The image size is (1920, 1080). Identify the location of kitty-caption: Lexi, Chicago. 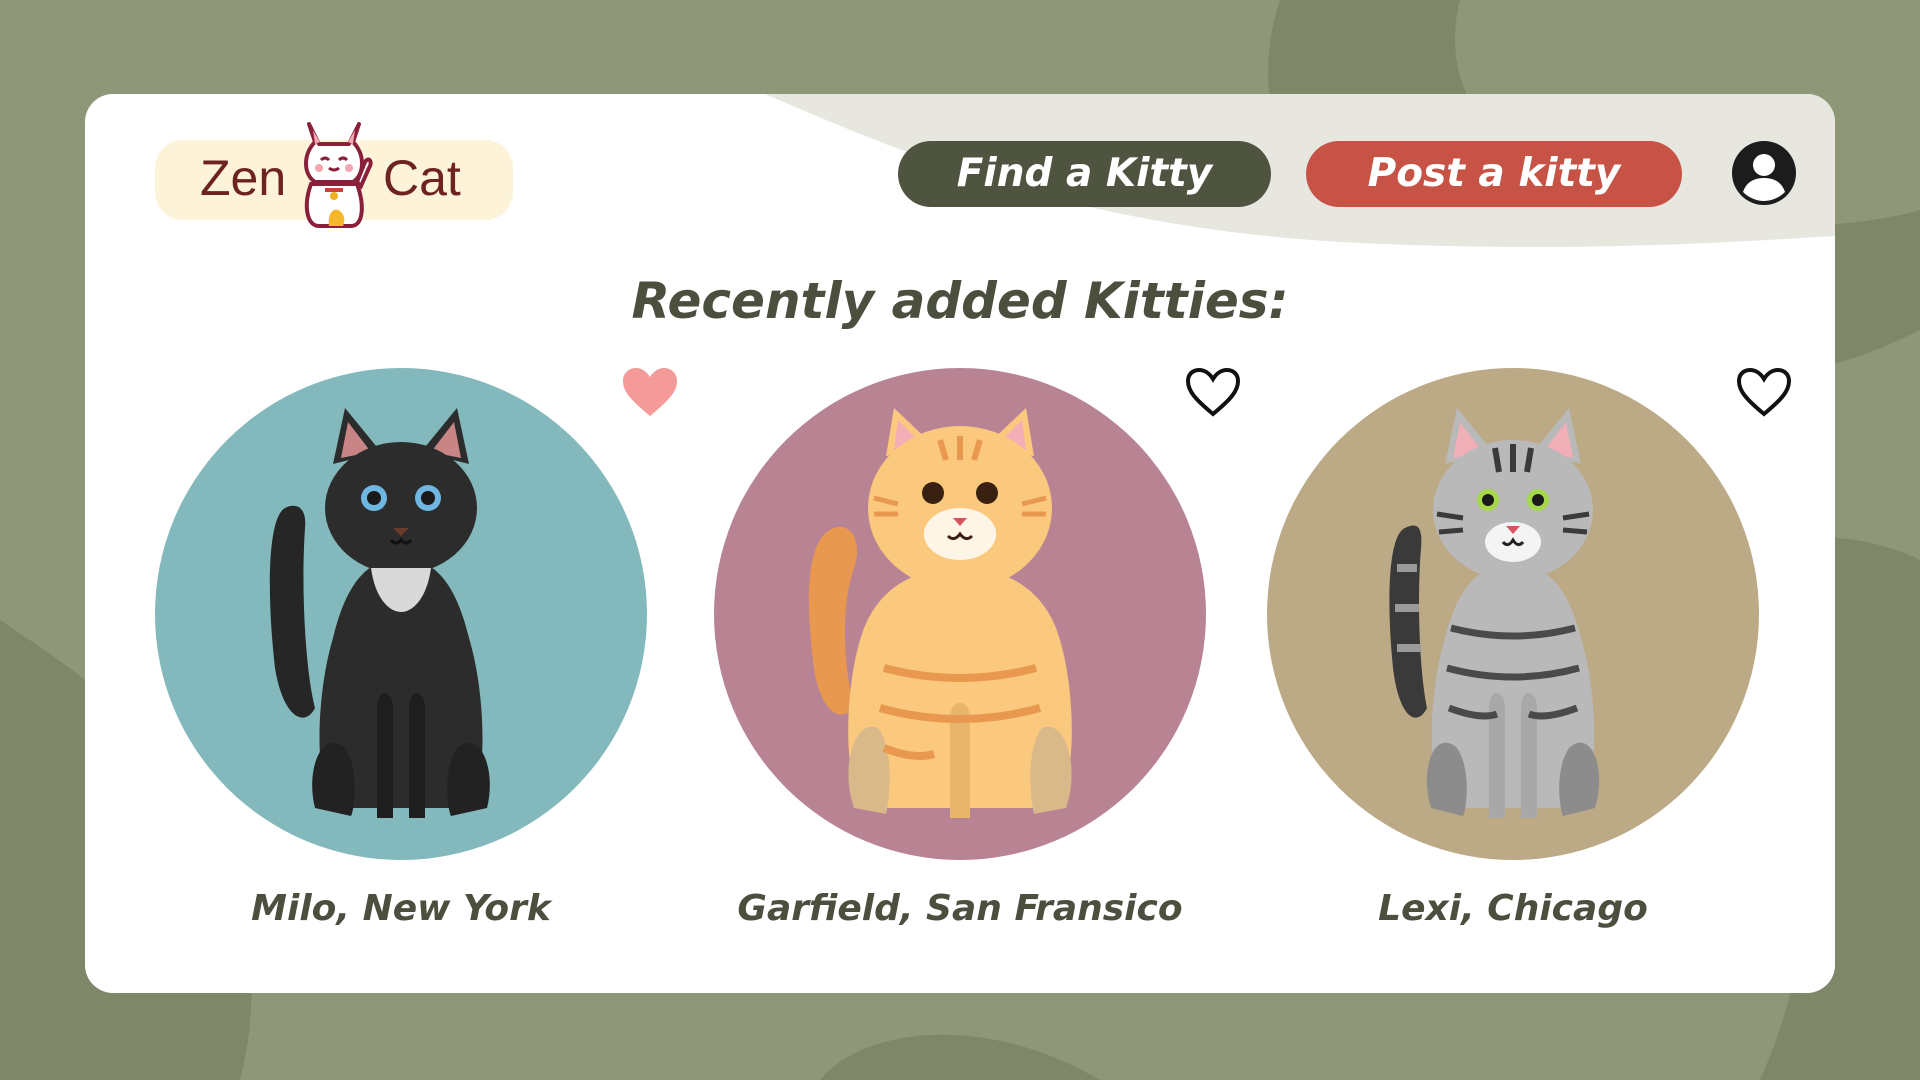
(1513, 908).